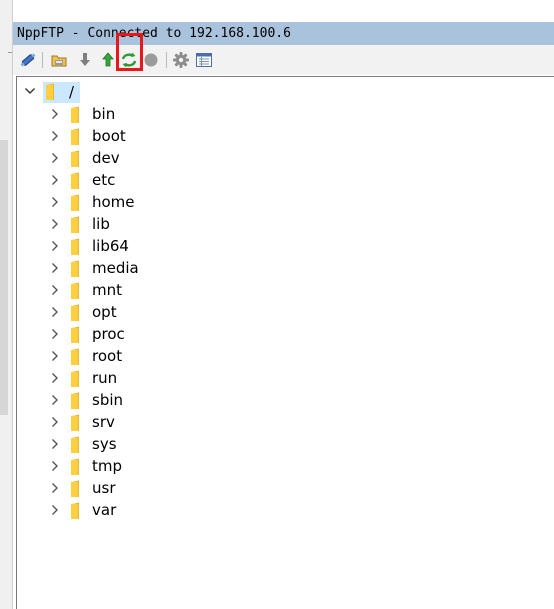 Image resolution: width=554 pixels, height=609 pixels. I want to click on message-window-button, so click(204, 60).